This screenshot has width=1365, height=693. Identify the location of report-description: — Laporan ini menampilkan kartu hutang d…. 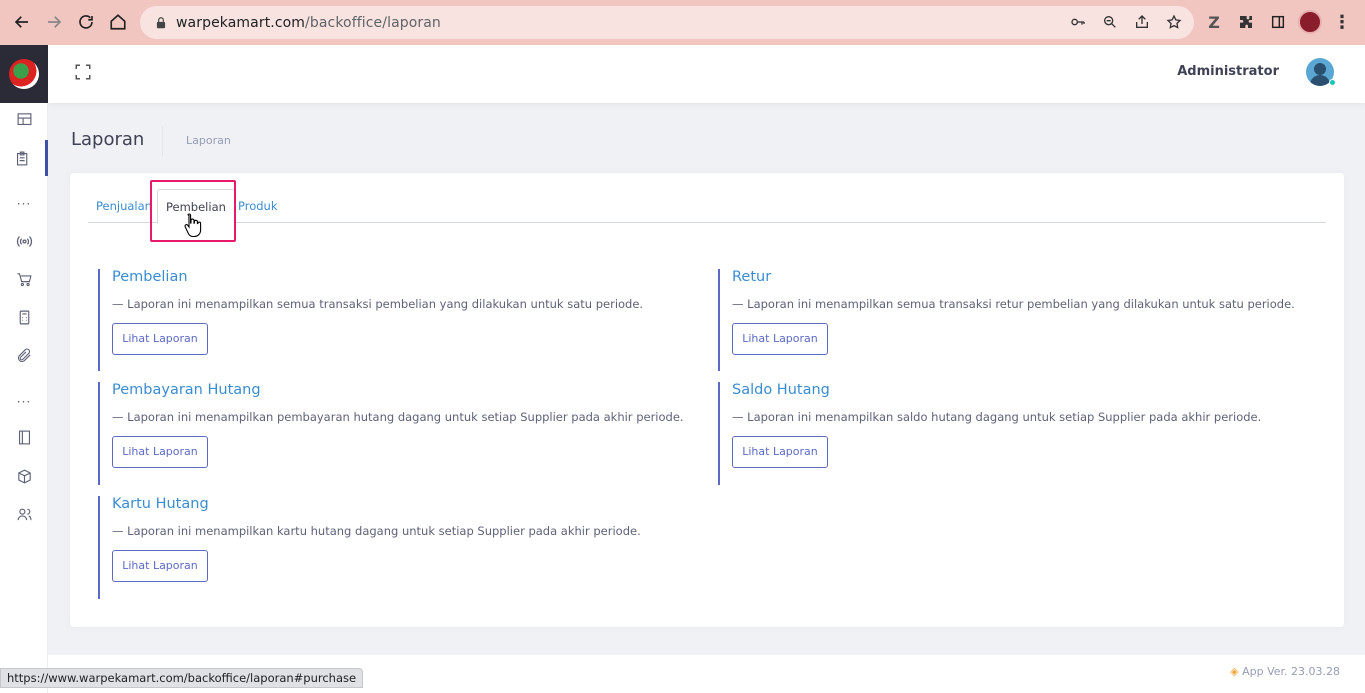
(376, 531).